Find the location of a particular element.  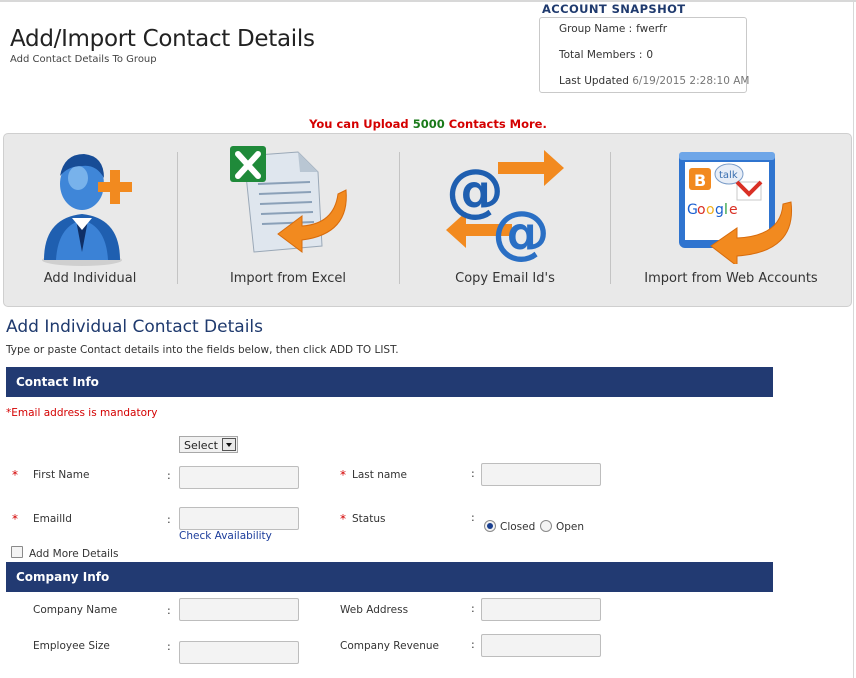

company-name-label: Company Name is located at coordinates (75, 610).